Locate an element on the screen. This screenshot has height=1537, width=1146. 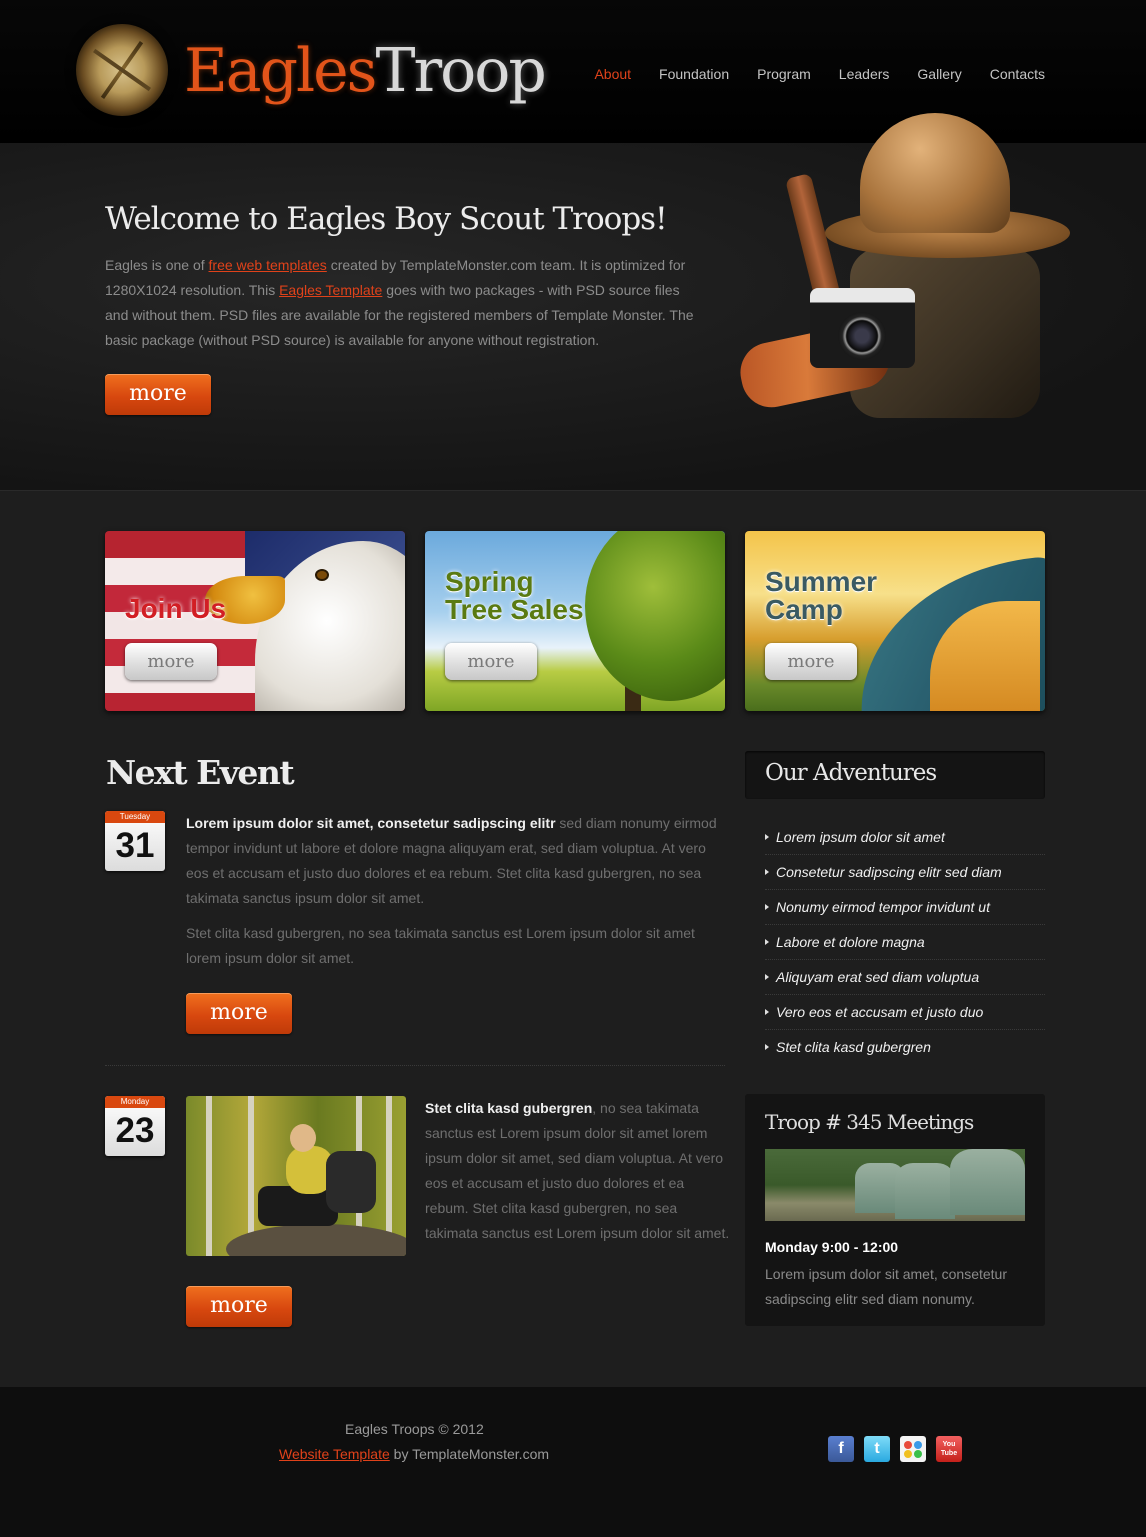
footer-credit: Website Template by TemplateMonster.com is located at coordinates (414, 1454).